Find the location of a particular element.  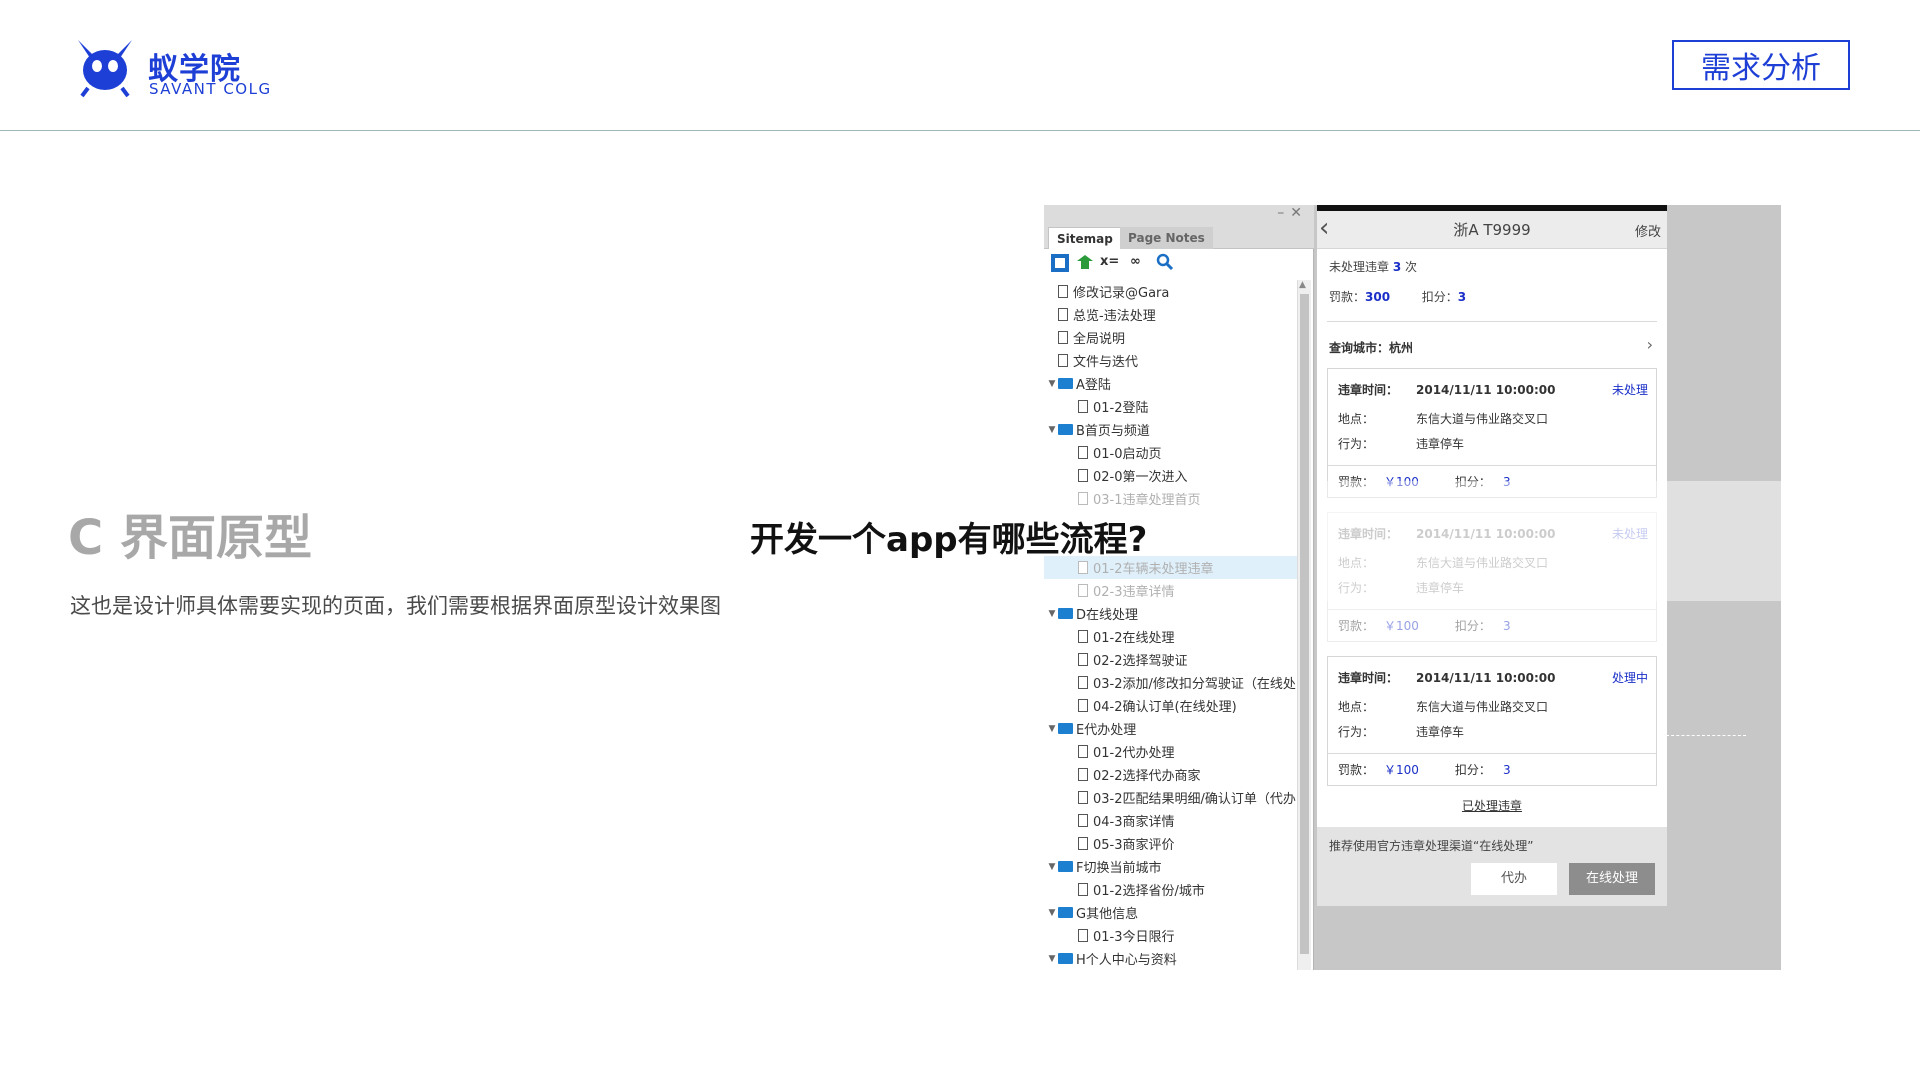

sitemap-page: 04-2确认订单(在线处理) is located at coordinates (1172, 705).